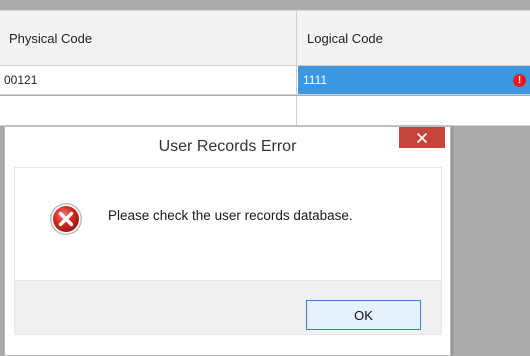 Image resolution: width=530 pixels, height=356 pixels. What do you see at coordinates (414, 110) in the screenshot?
I see `logical-code-cell` at bounding box center [414, 110].